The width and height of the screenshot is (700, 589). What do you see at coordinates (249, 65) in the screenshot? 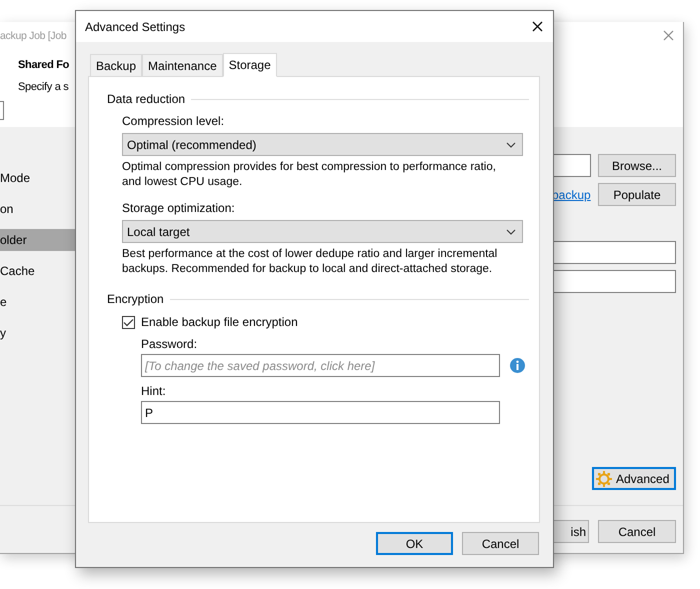
I see `tab: Storage` at bounding box center [249, 65].